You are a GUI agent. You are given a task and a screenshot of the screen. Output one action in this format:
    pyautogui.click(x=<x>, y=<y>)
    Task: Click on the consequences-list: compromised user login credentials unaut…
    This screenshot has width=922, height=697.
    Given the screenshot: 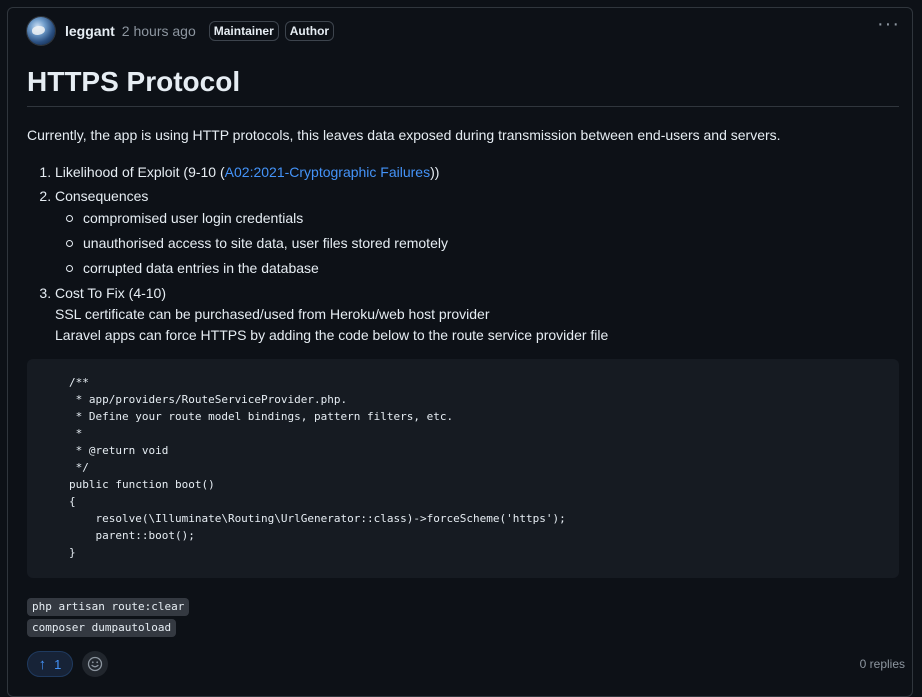 What is the action you would take?
    pyautogui.click(x=477, y=243)
    